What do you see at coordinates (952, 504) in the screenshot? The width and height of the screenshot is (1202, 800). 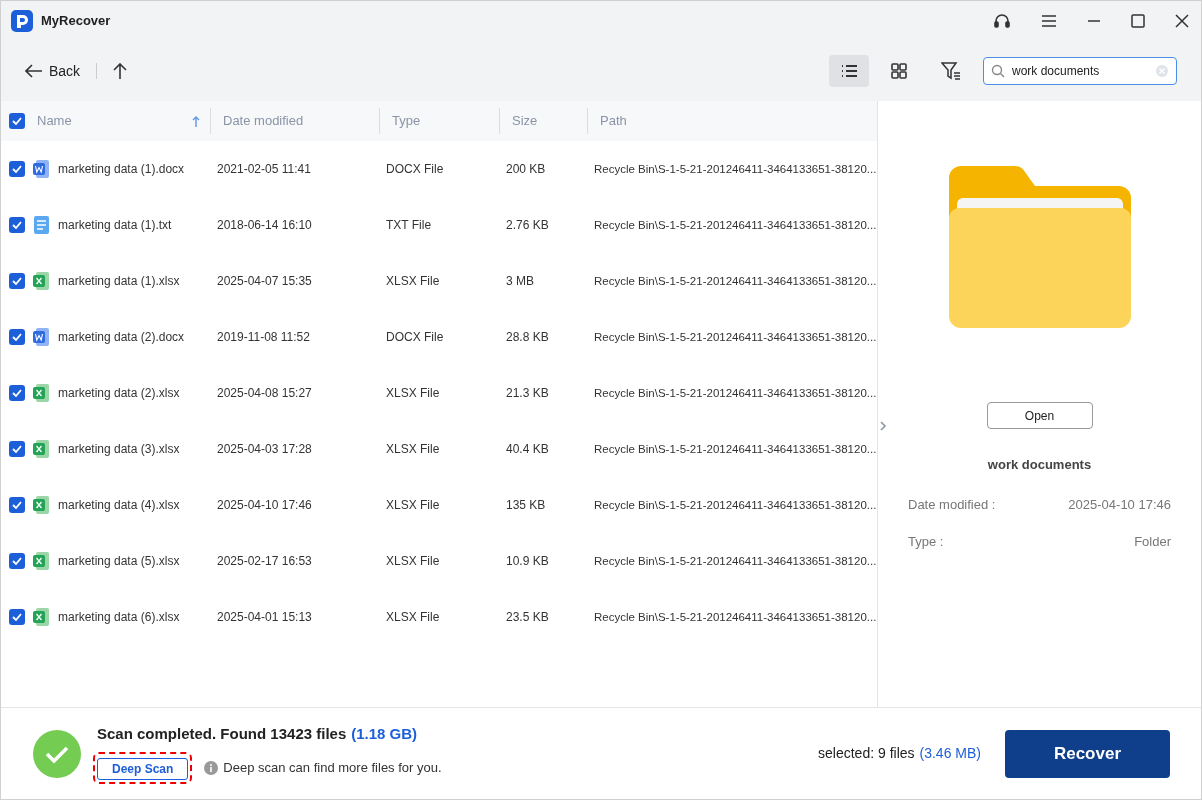 I see `detail-label: Date modified :` at bounding box center [952, 504].